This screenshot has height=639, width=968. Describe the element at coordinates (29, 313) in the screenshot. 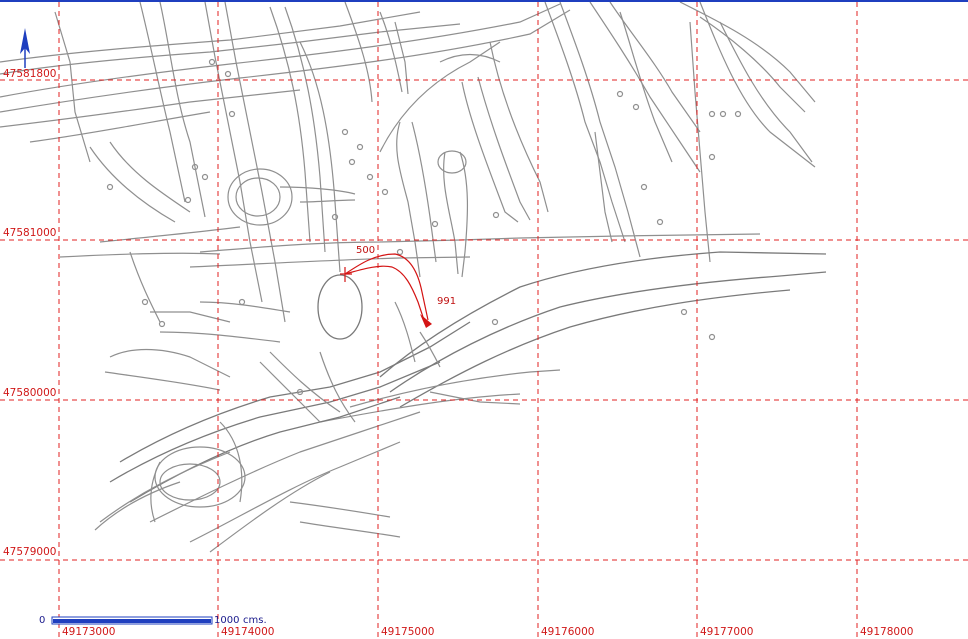

I see `grid-y-labels: 47581800 47581000 47580000 47579000` at that location.